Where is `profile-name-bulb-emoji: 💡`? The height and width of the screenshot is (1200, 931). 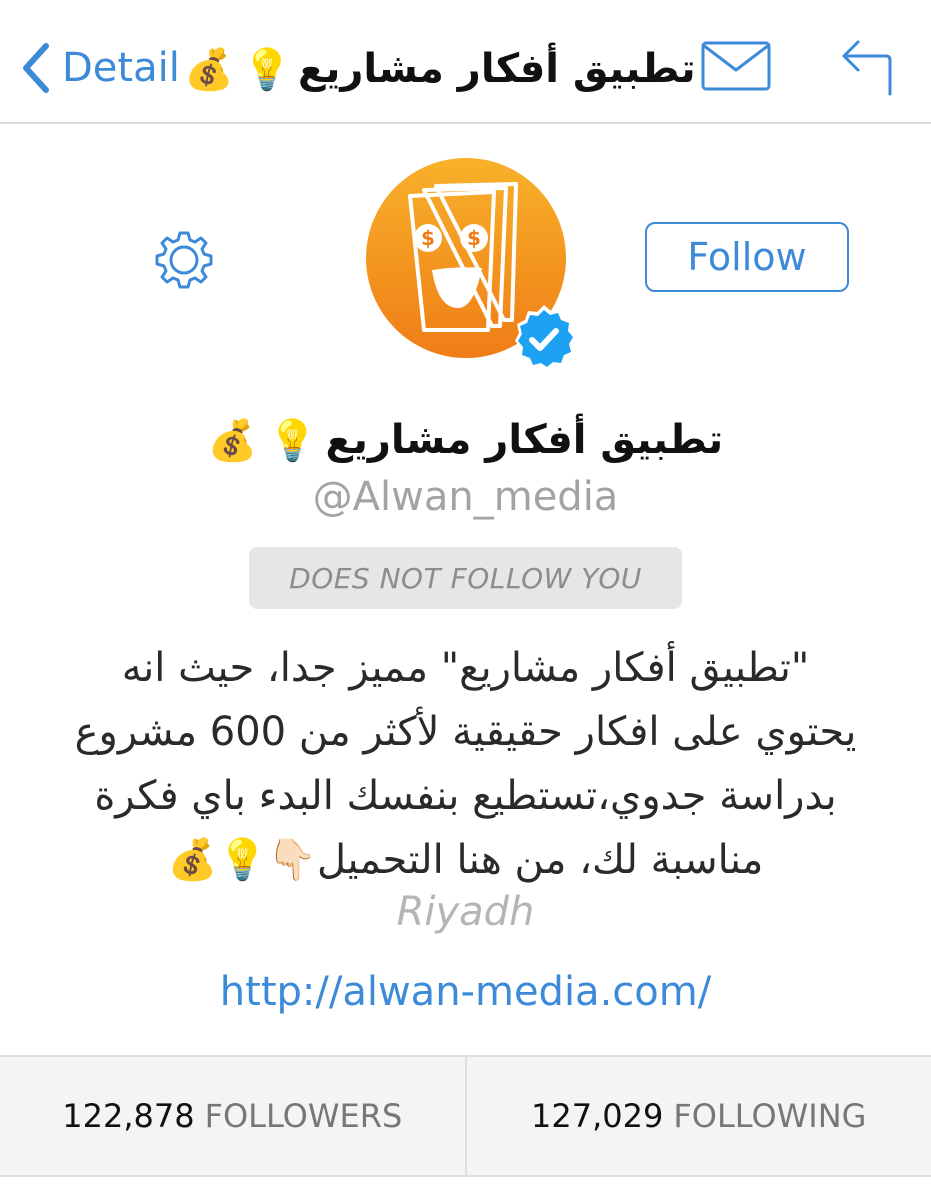
profile-name-bulb-emoji: 💡 is located at coordinates (292, 440).